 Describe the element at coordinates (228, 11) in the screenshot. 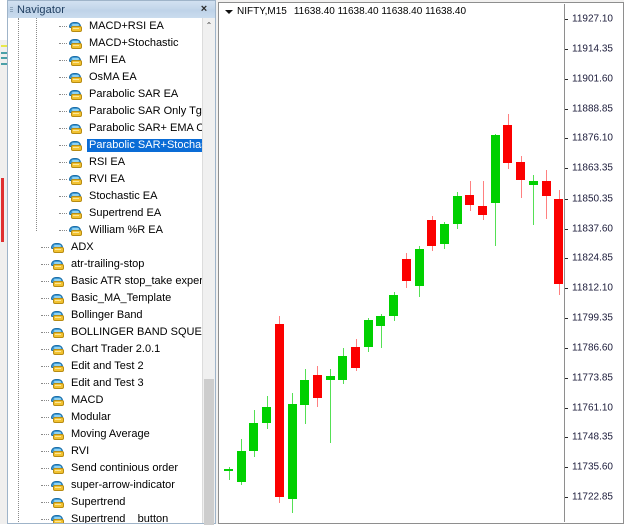

I see `chevron-down-icon` at that location.